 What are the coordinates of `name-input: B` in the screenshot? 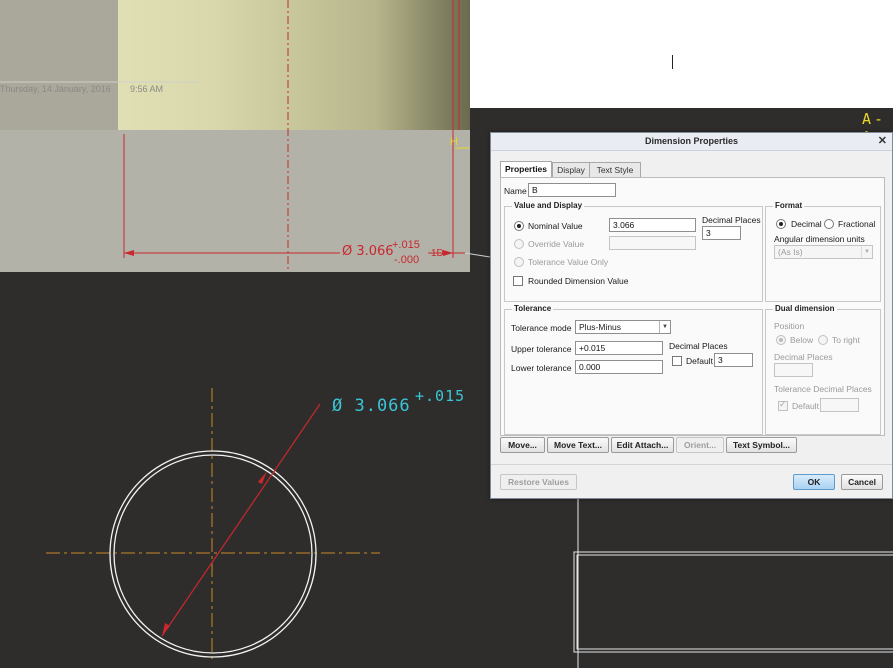 It's located at (572, 190).